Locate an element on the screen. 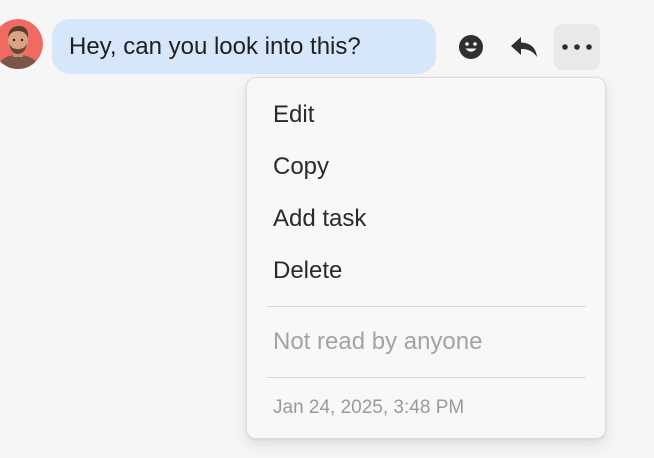 The height and width of the screenshot is (458, 654). more-icon is located at coordinates (577, 47).